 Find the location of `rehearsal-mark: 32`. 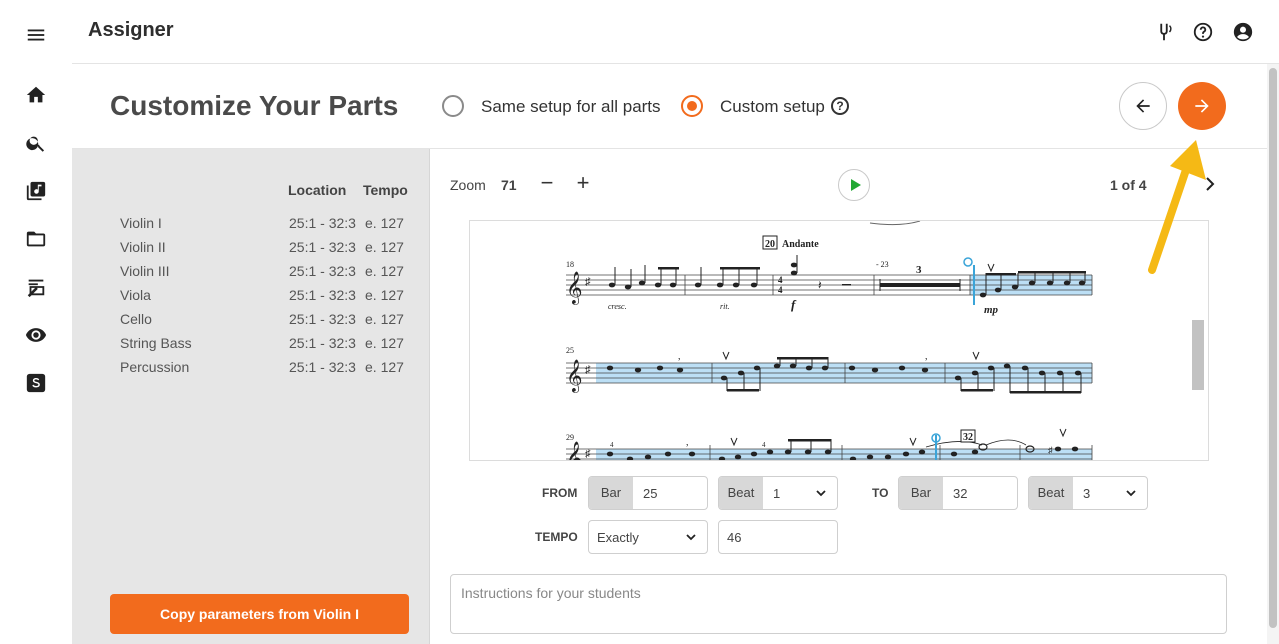

rehearsal-mark: 32 is located at coordinates (968, 437).